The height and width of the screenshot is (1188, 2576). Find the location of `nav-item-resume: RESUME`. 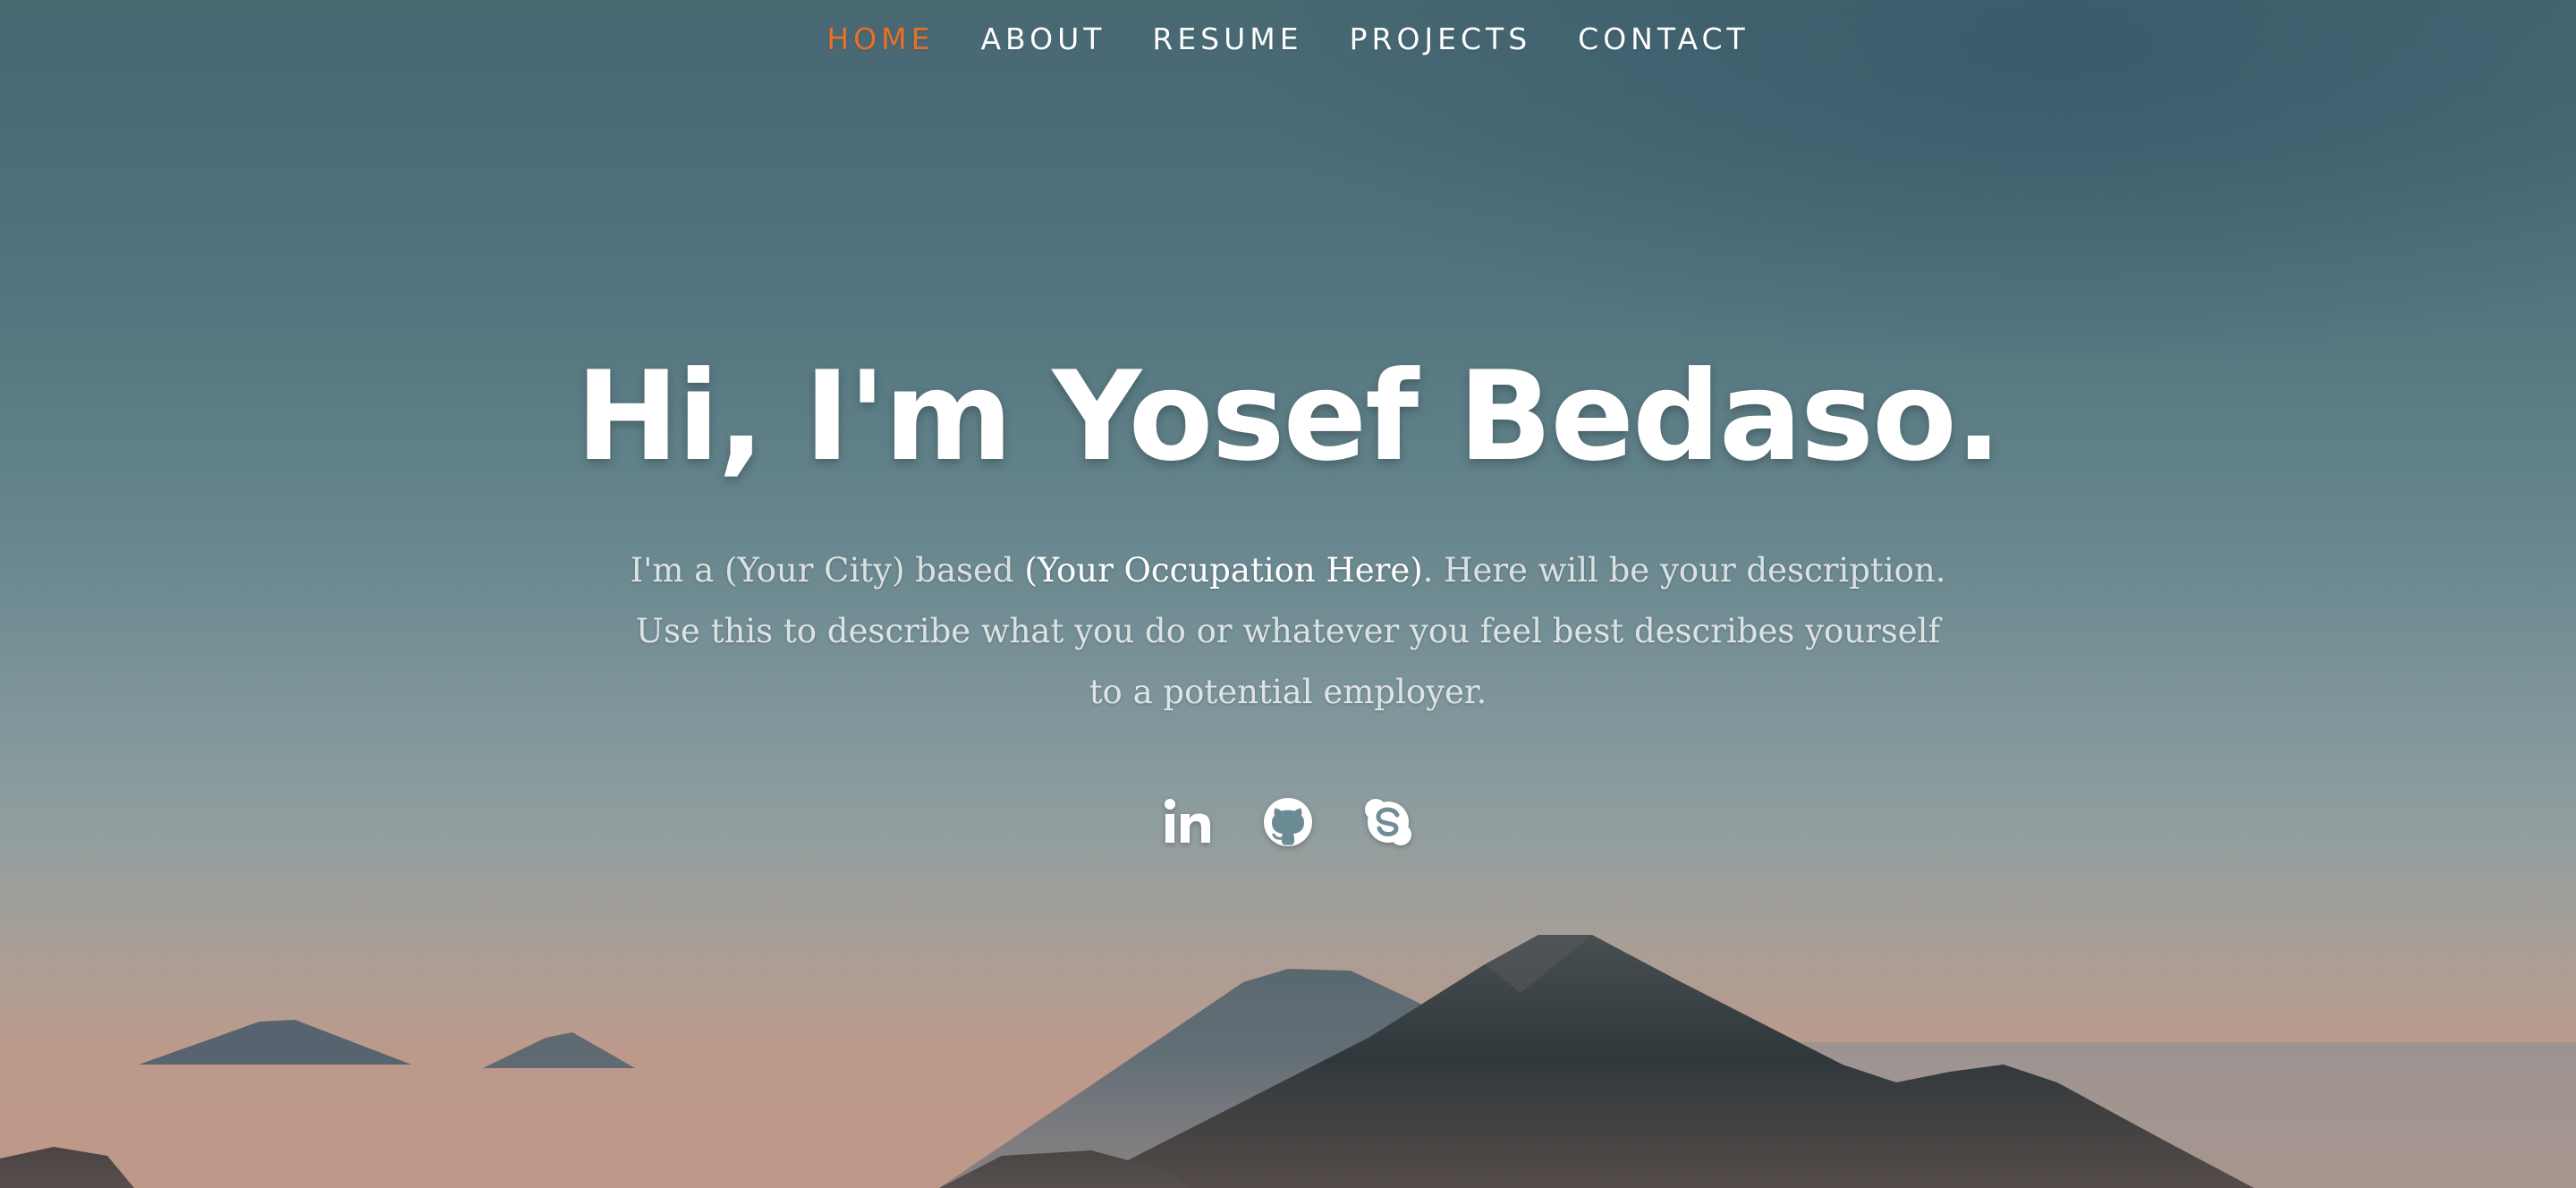

nav-item-resume: RESUME is located at coordinates (1227, 39).